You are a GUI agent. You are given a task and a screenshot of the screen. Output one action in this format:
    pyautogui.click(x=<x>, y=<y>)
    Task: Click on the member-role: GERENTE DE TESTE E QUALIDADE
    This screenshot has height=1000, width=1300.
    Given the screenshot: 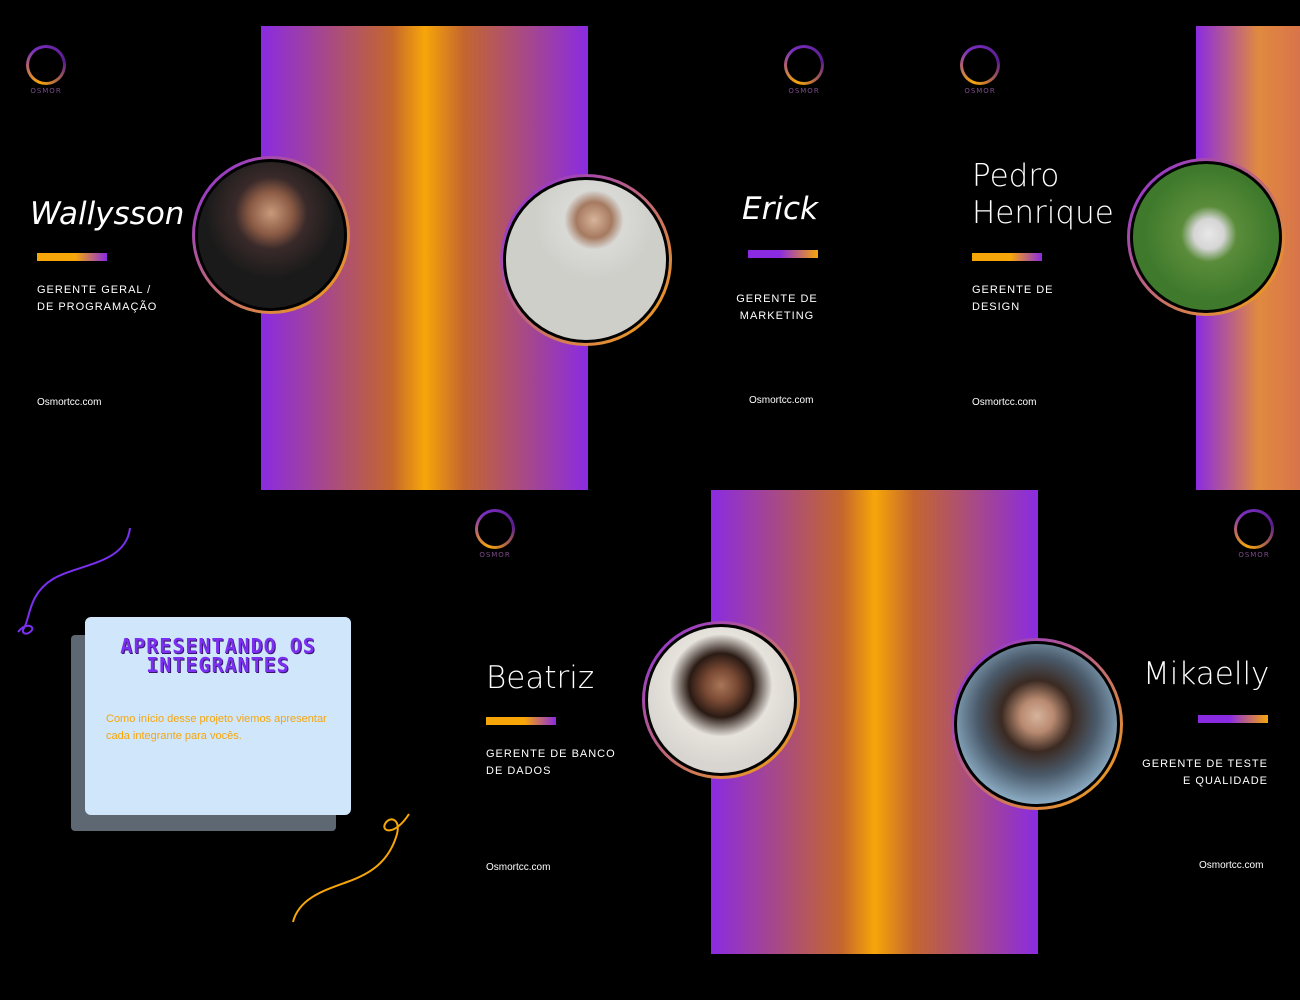 What is the action you would take?
    pyautogui.click(x=1205, y=772)
    